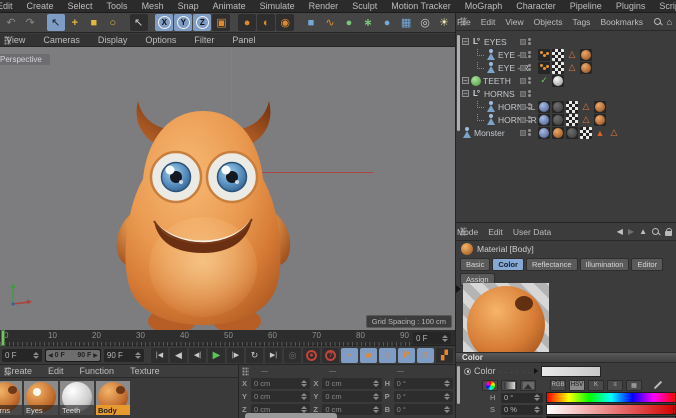  Describe the element at coordinates (490, 385) in the screenshot. I see `wheel-mode-button` at that location.